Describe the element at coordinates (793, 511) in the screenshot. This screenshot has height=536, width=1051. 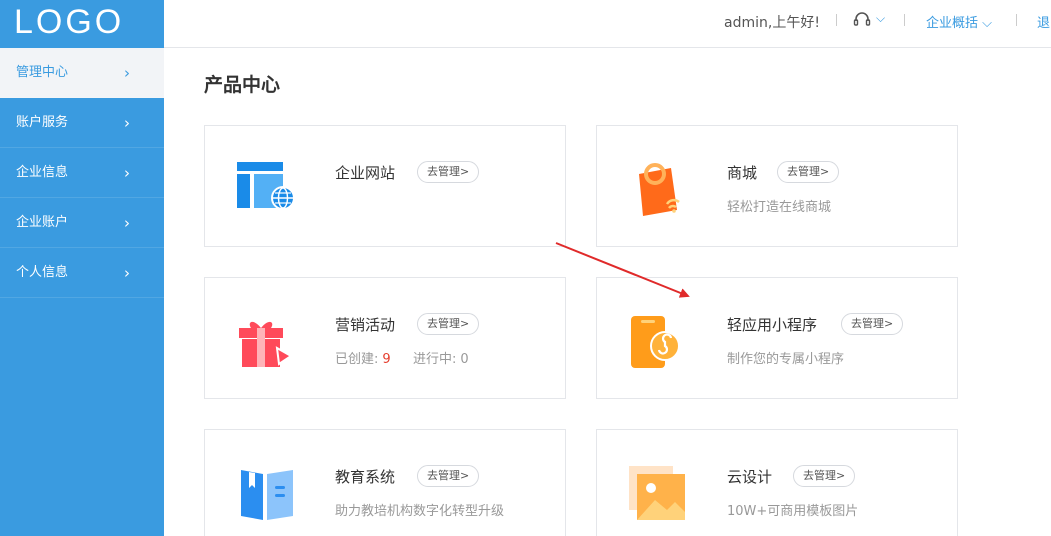
I see `product-description: 10W+可商用模板图片` at that location.